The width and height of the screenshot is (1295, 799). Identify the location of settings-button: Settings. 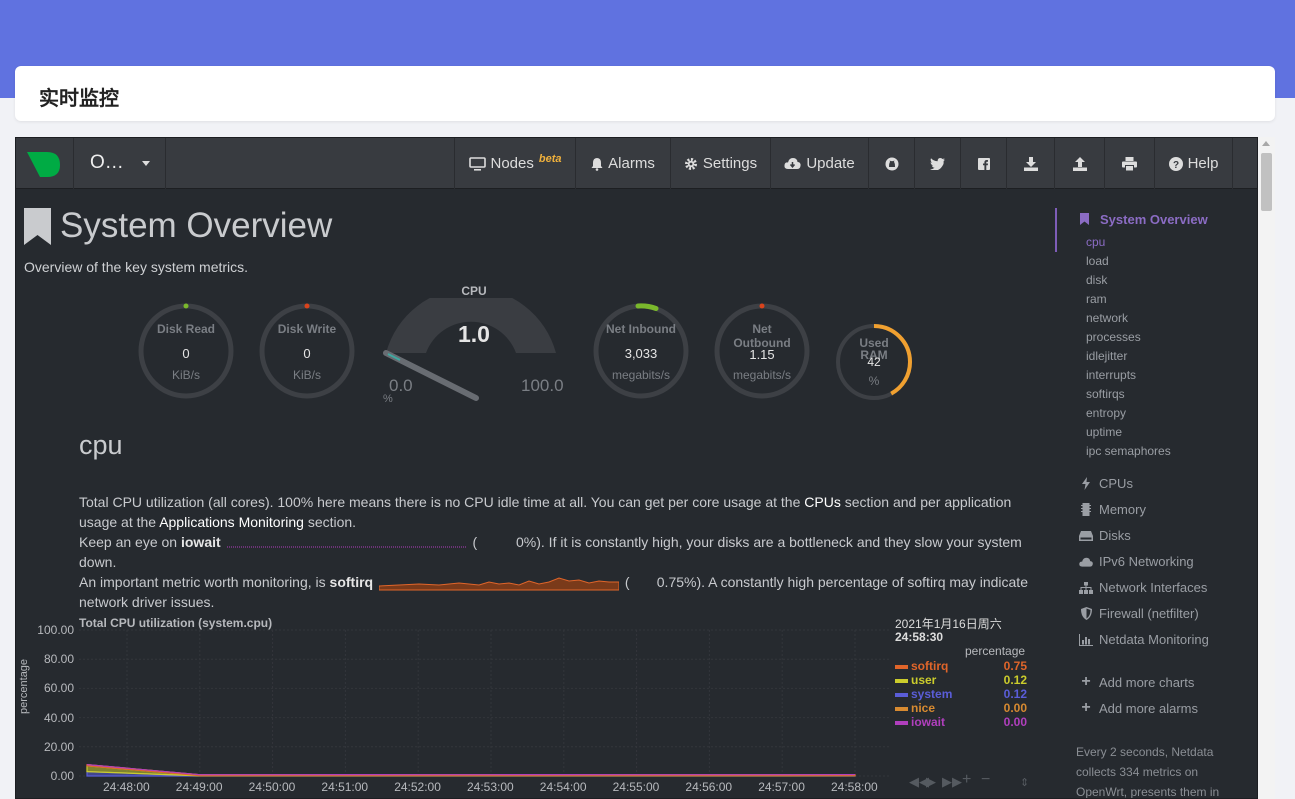
(720, 163).